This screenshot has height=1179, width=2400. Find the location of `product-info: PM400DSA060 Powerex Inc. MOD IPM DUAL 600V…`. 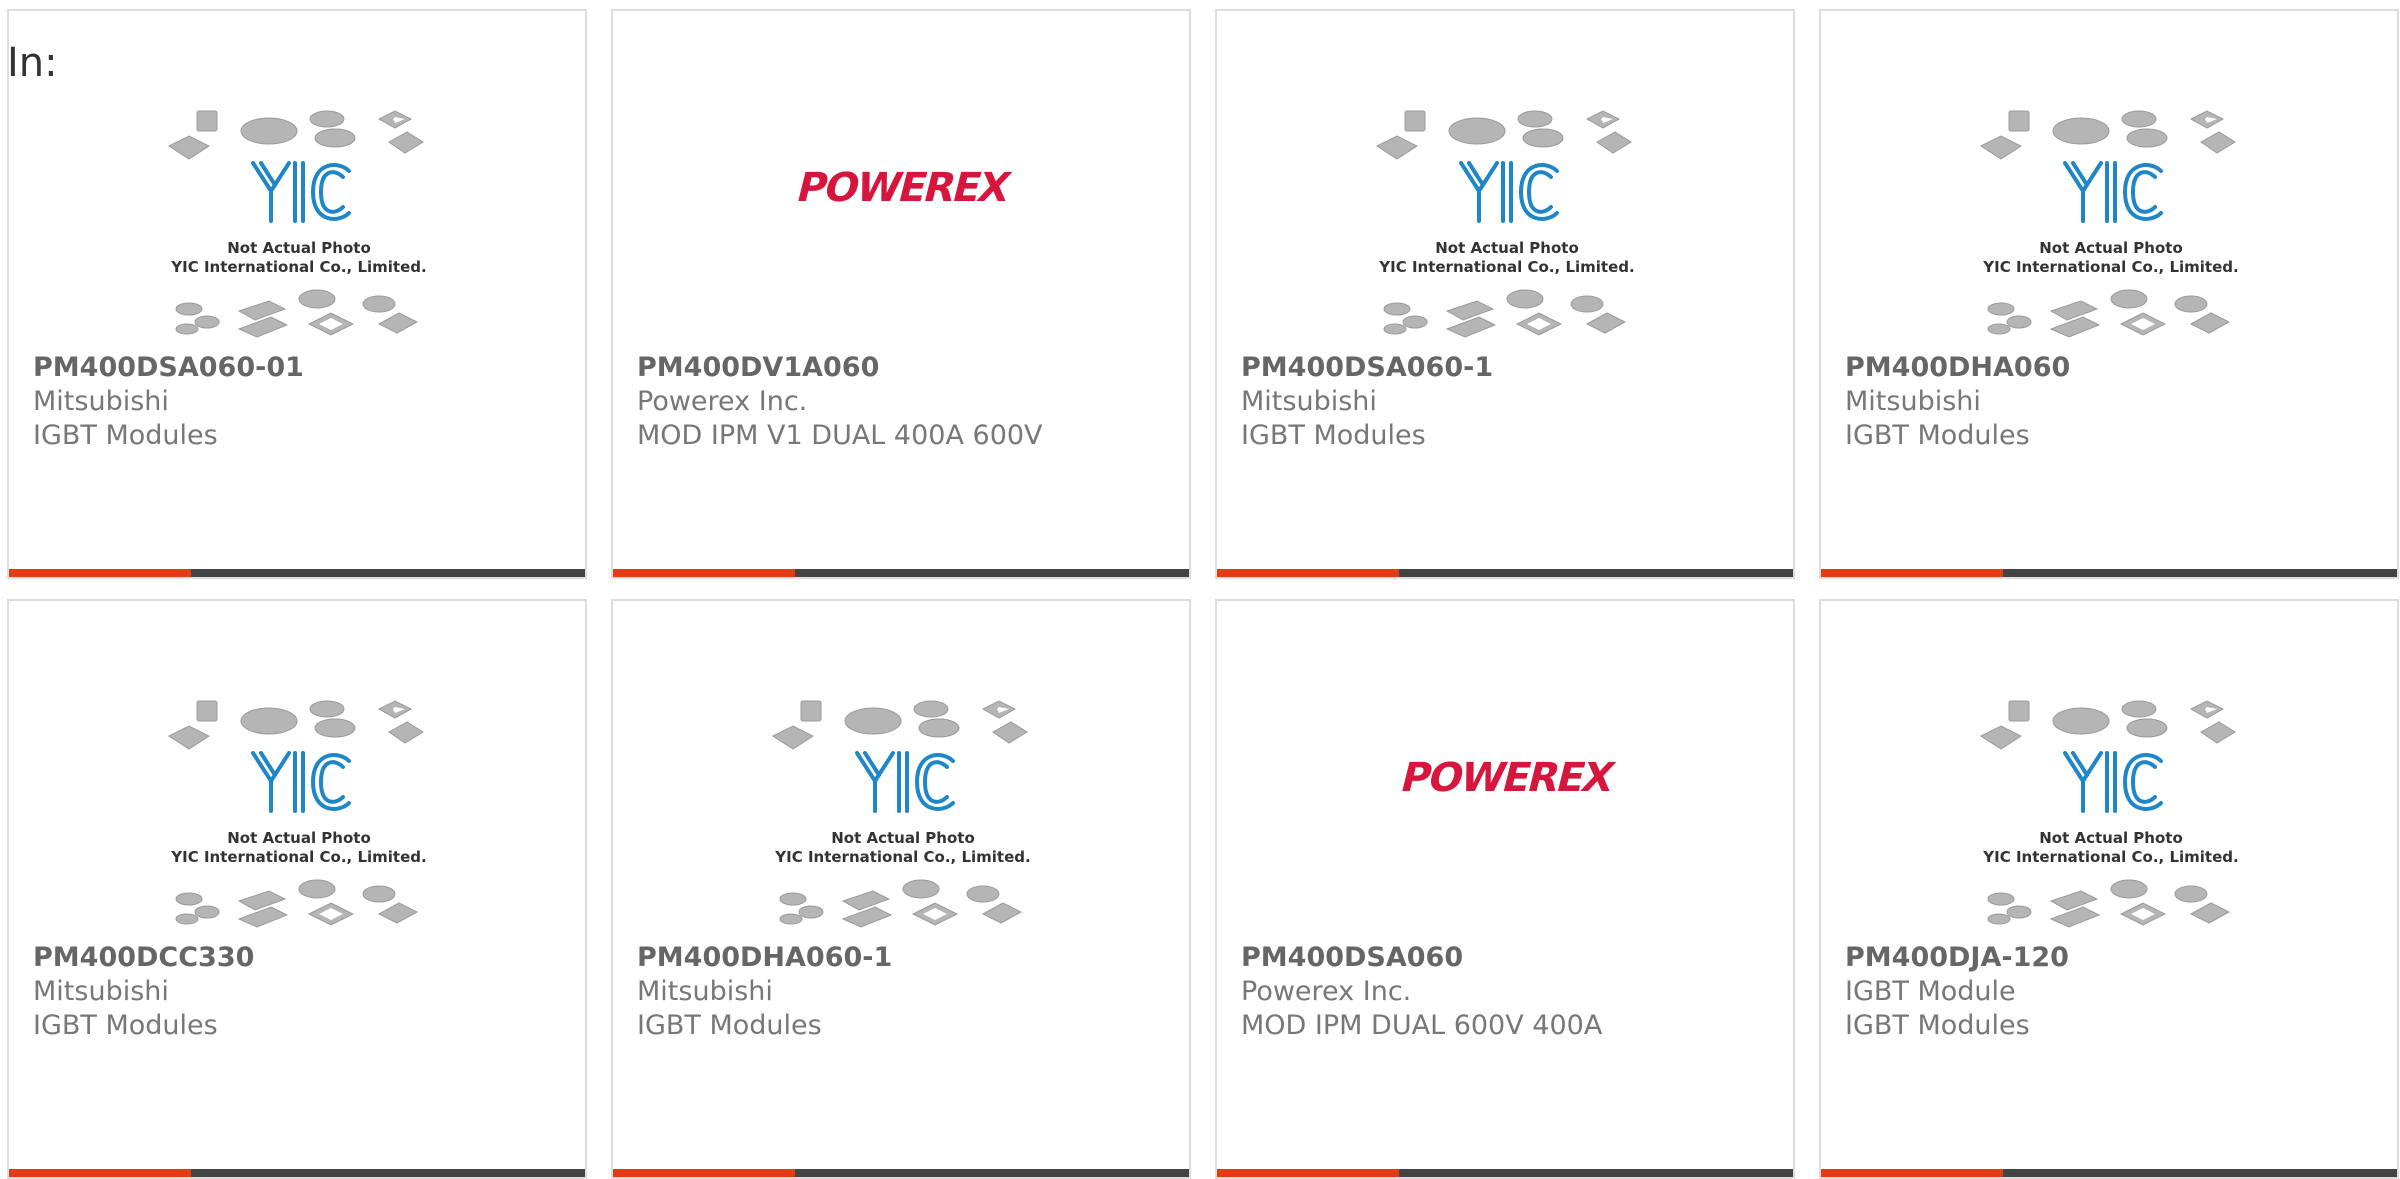

product-info: PM400DSA060 Powerex Inc. MOD IPM DUAL 600V… is located at coordinates (1512, 992).